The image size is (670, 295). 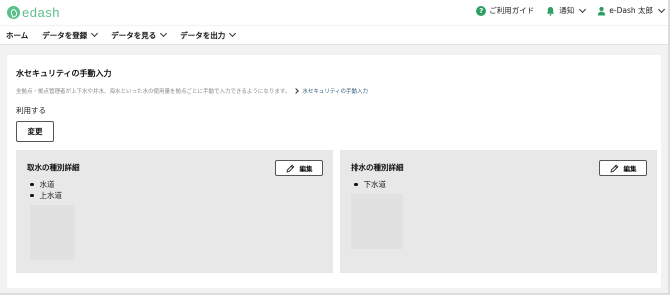 I want to click on page-title: 水セキュリティの手動入力, so click(x=64, y=73).